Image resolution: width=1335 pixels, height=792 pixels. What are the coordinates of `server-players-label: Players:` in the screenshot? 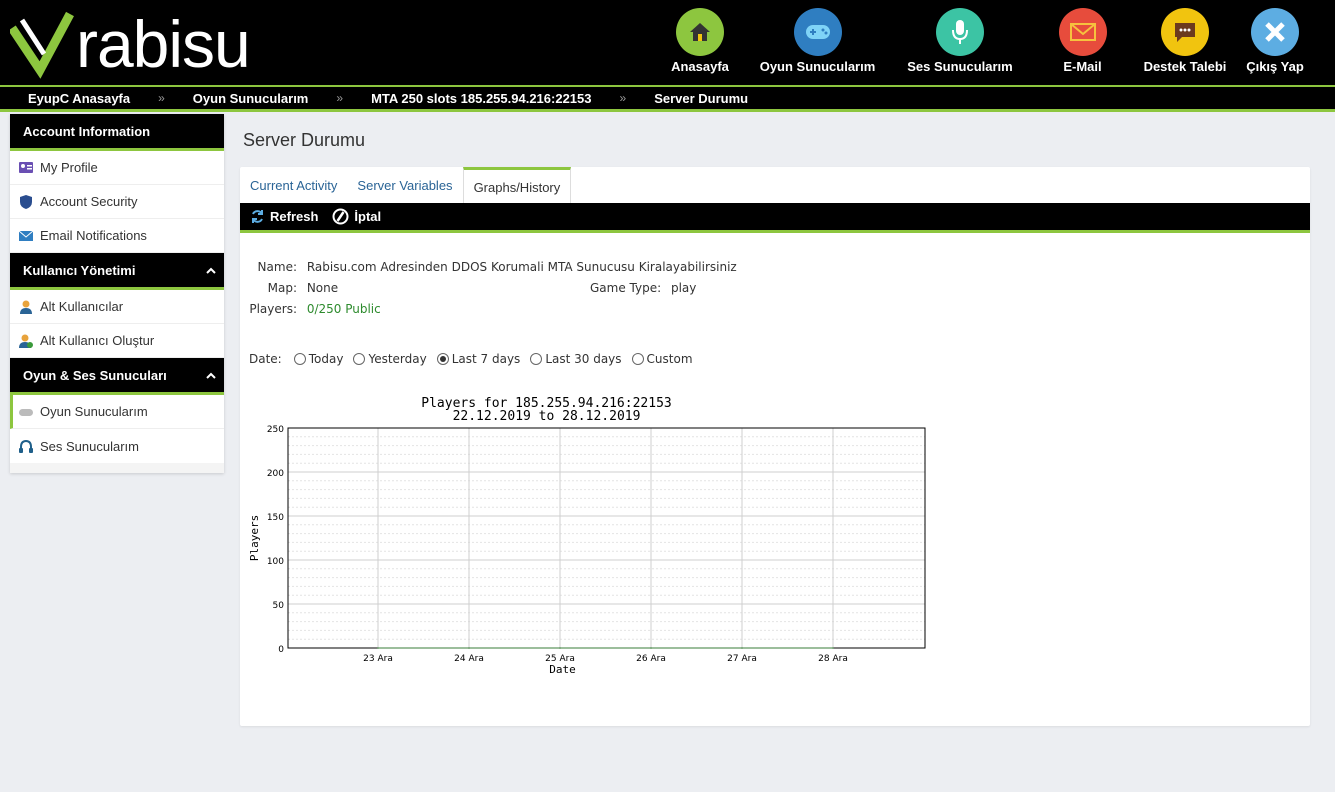 It's located at (273, 309).